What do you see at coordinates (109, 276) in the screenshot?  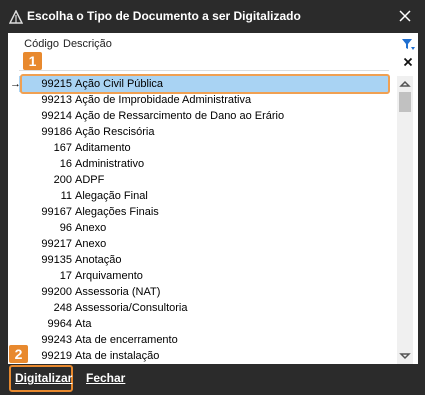 I see `row-description: Arquivamento` at bounding box center [109, 276].